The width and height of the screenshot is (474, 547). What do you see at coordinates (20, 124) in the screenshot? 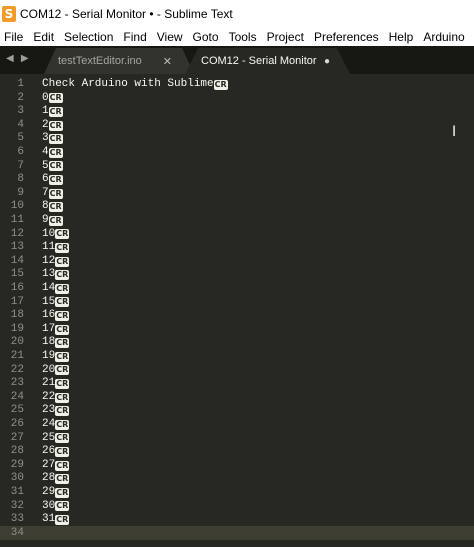
I see `line-number: 4` at bounding box center [20, 124].